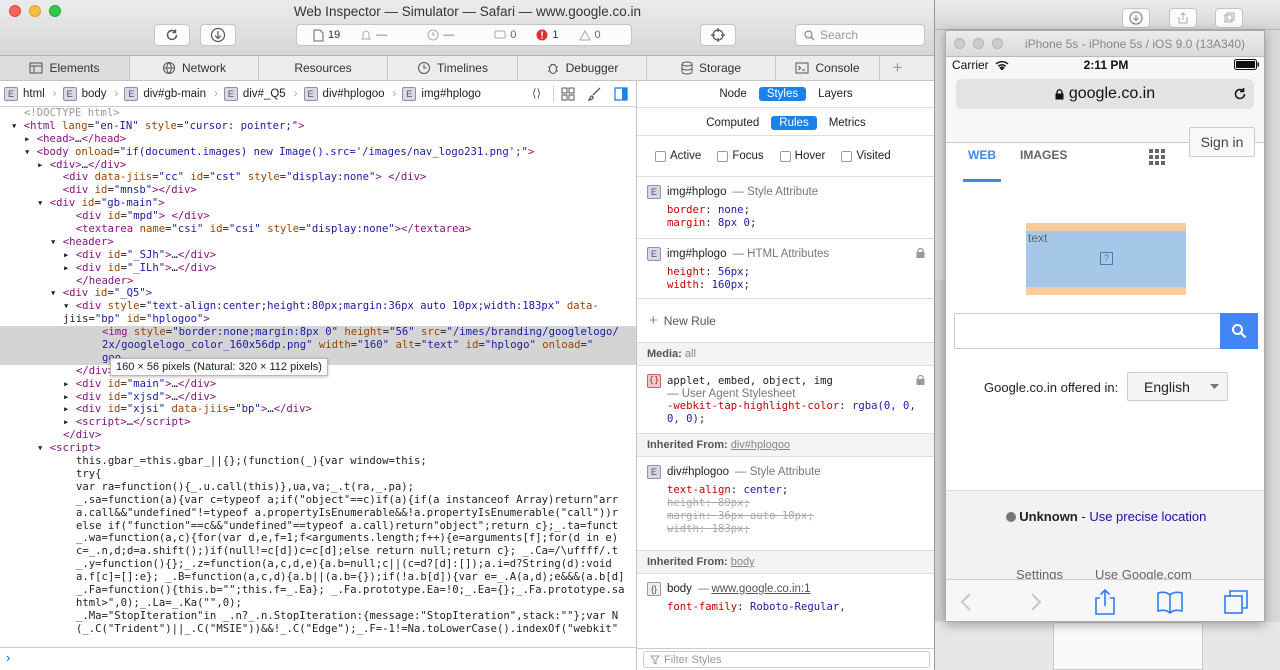 This screenshot has width=1280, height=670. Describe the element at coordinates (318, 165) in the screenshot. I see `dom-node: ▸ <div>…</div>` at that location.